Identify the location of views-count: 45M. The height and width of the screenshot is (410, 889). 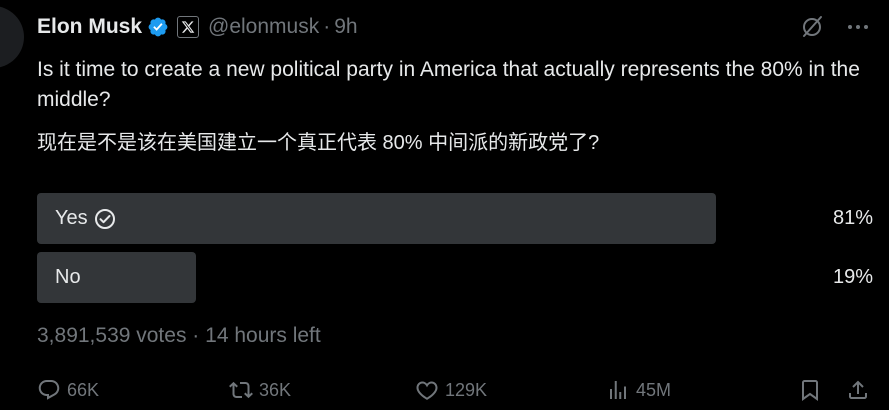
(654, 389).